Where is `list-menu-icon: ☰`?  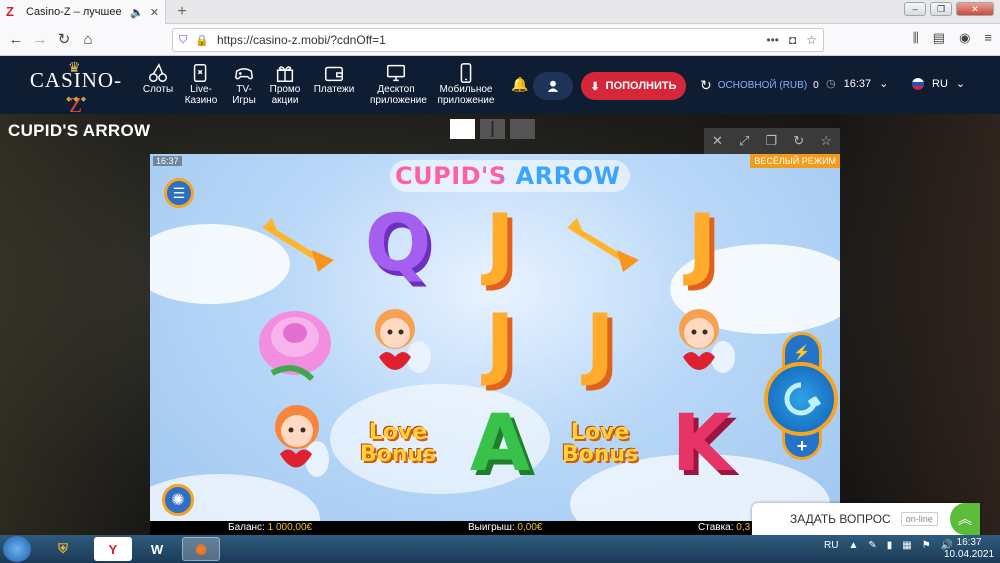
list-menu-icon: ☰ is located at coordinates (179, 192).